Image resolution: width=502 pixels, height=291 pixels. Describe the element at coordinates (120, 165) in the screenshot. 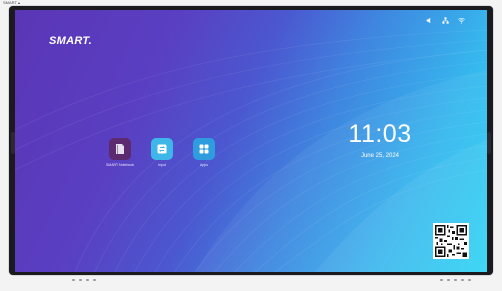

I see `app-label: SMART Notebook` at that location.